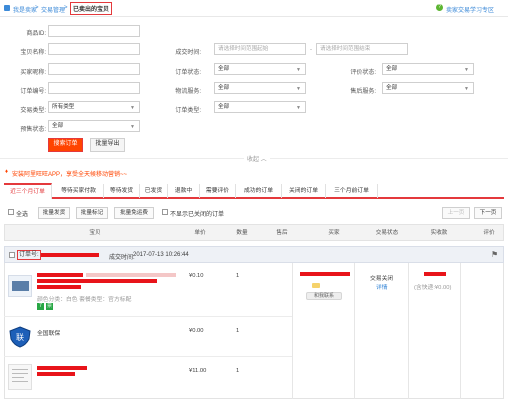 The image size is (508, 400). Describe the element at coordinates (165, 212) in the screenshot. I see `hide-closed-checkbox` at that location.